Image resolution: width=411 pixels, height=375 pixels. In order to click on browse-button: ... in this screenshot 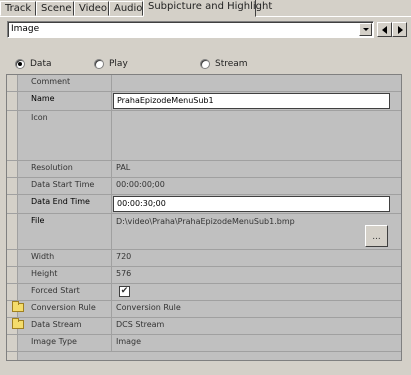, I will do `click(376, 236)`.